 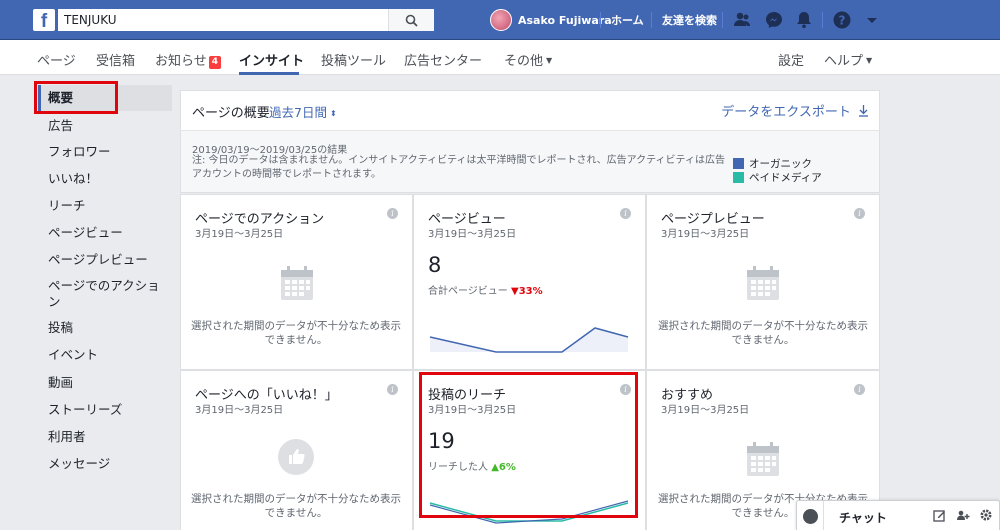 I want to click on overview-title: ページの概要, so click(x=231, y=113).